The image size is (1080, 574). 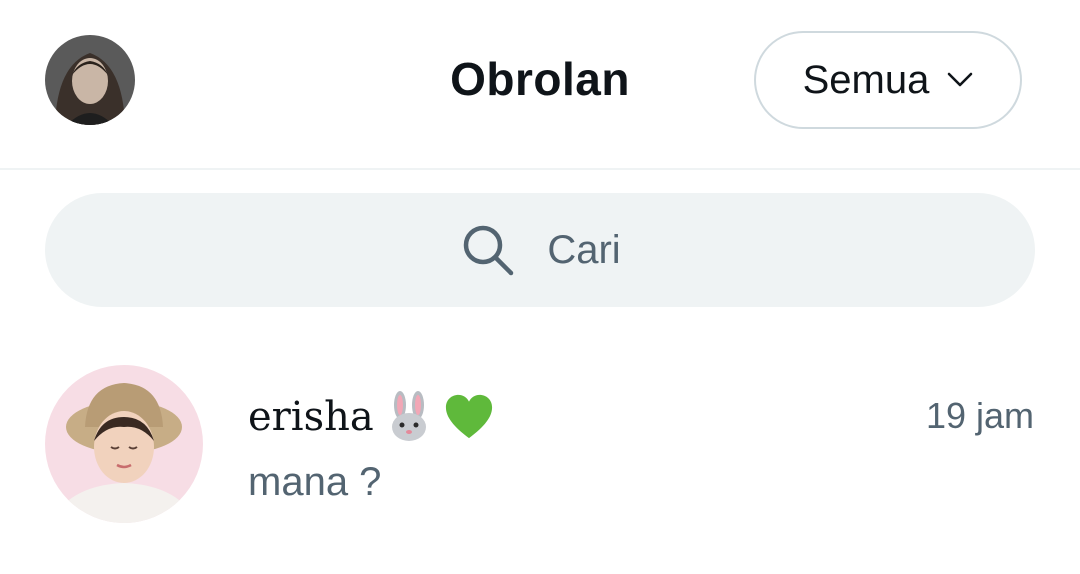 What do you see at coordinates (866, 79) in the screenshot?
I see `filter-label: Semua` at bounding box center [866, 79].